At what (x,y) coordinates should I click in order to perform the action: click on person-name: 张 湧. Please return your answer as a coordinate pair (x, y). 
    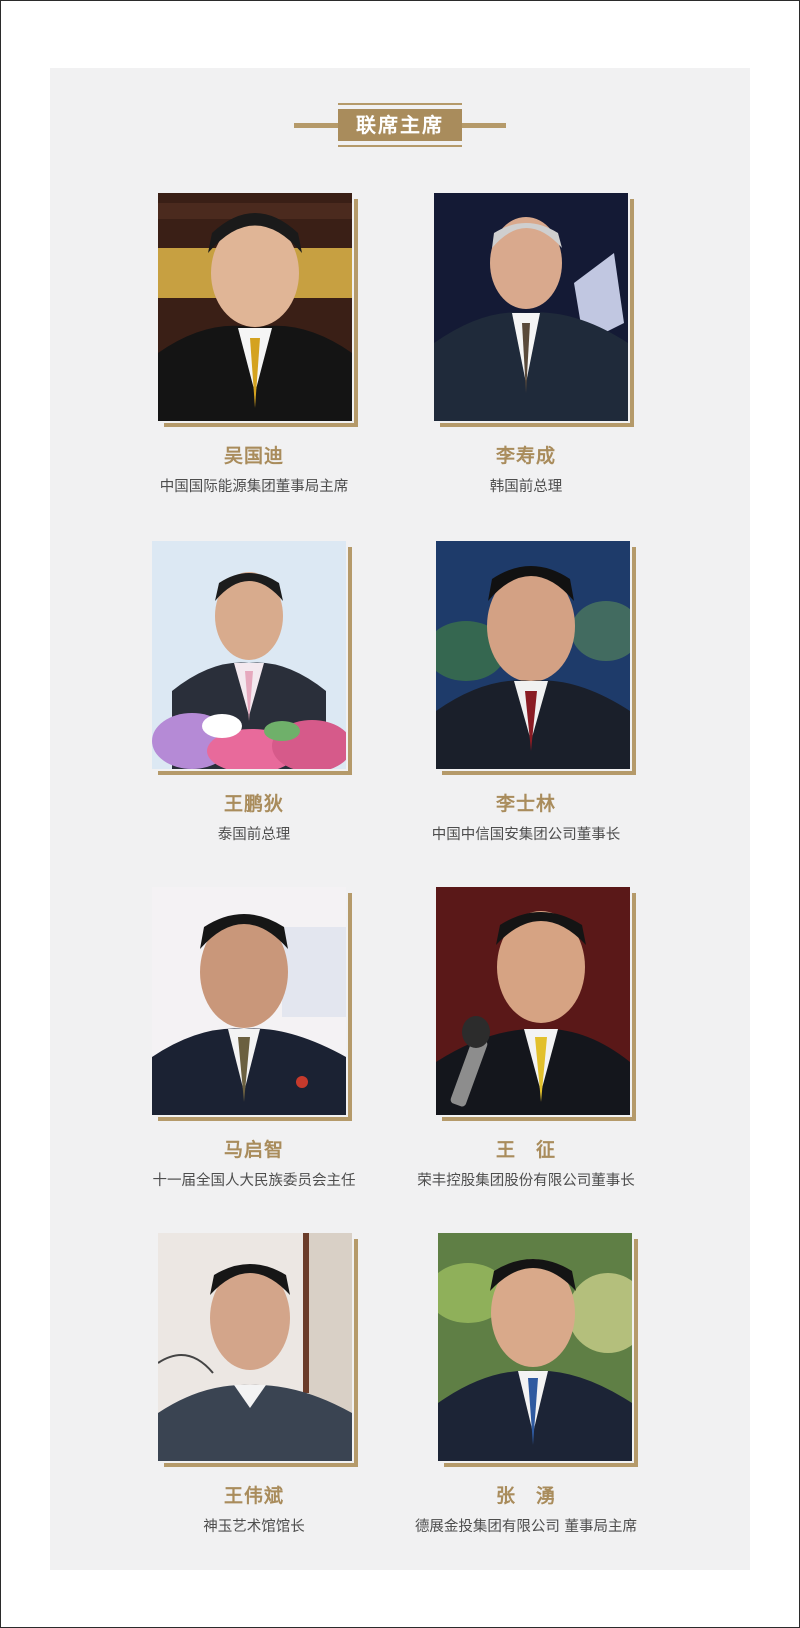
    Looking at the image, I should click on (525, 1496).